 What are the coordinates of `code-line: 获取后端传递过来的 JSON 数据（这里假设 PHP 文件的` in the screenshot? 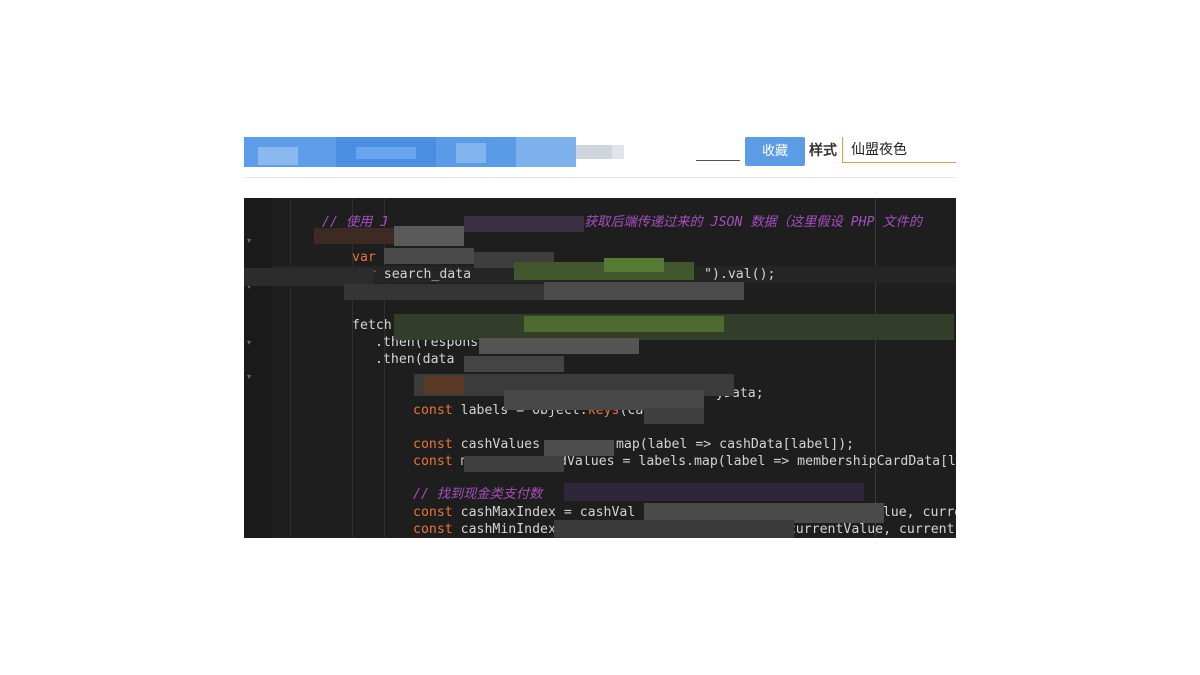 It's located at (753, 222).